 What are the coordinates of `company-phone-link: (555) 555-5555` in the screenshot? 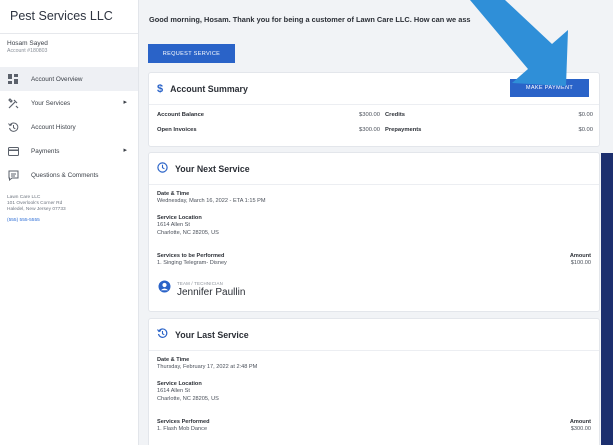 It's located at (72, 221).